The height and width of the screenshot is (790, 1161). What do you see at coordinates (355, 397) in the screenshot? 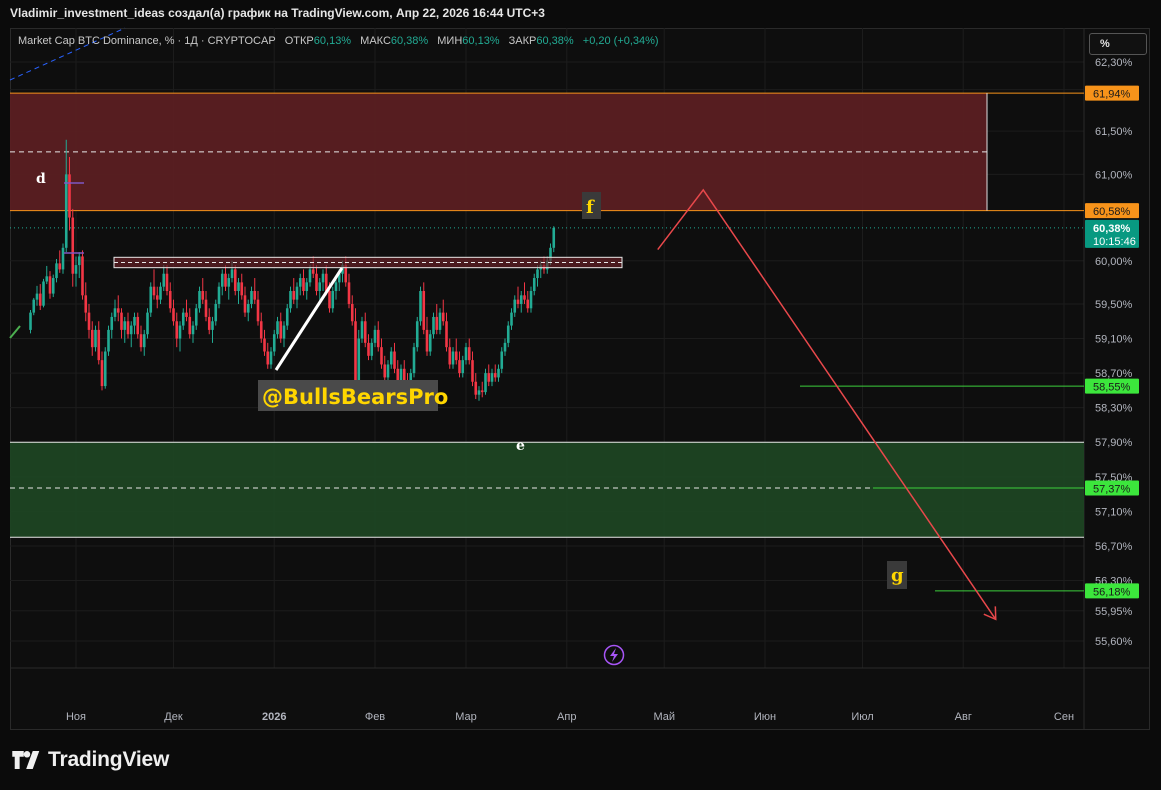
I see `watermark-text: @BullsBearsPro` at bounding box center [355, 397].